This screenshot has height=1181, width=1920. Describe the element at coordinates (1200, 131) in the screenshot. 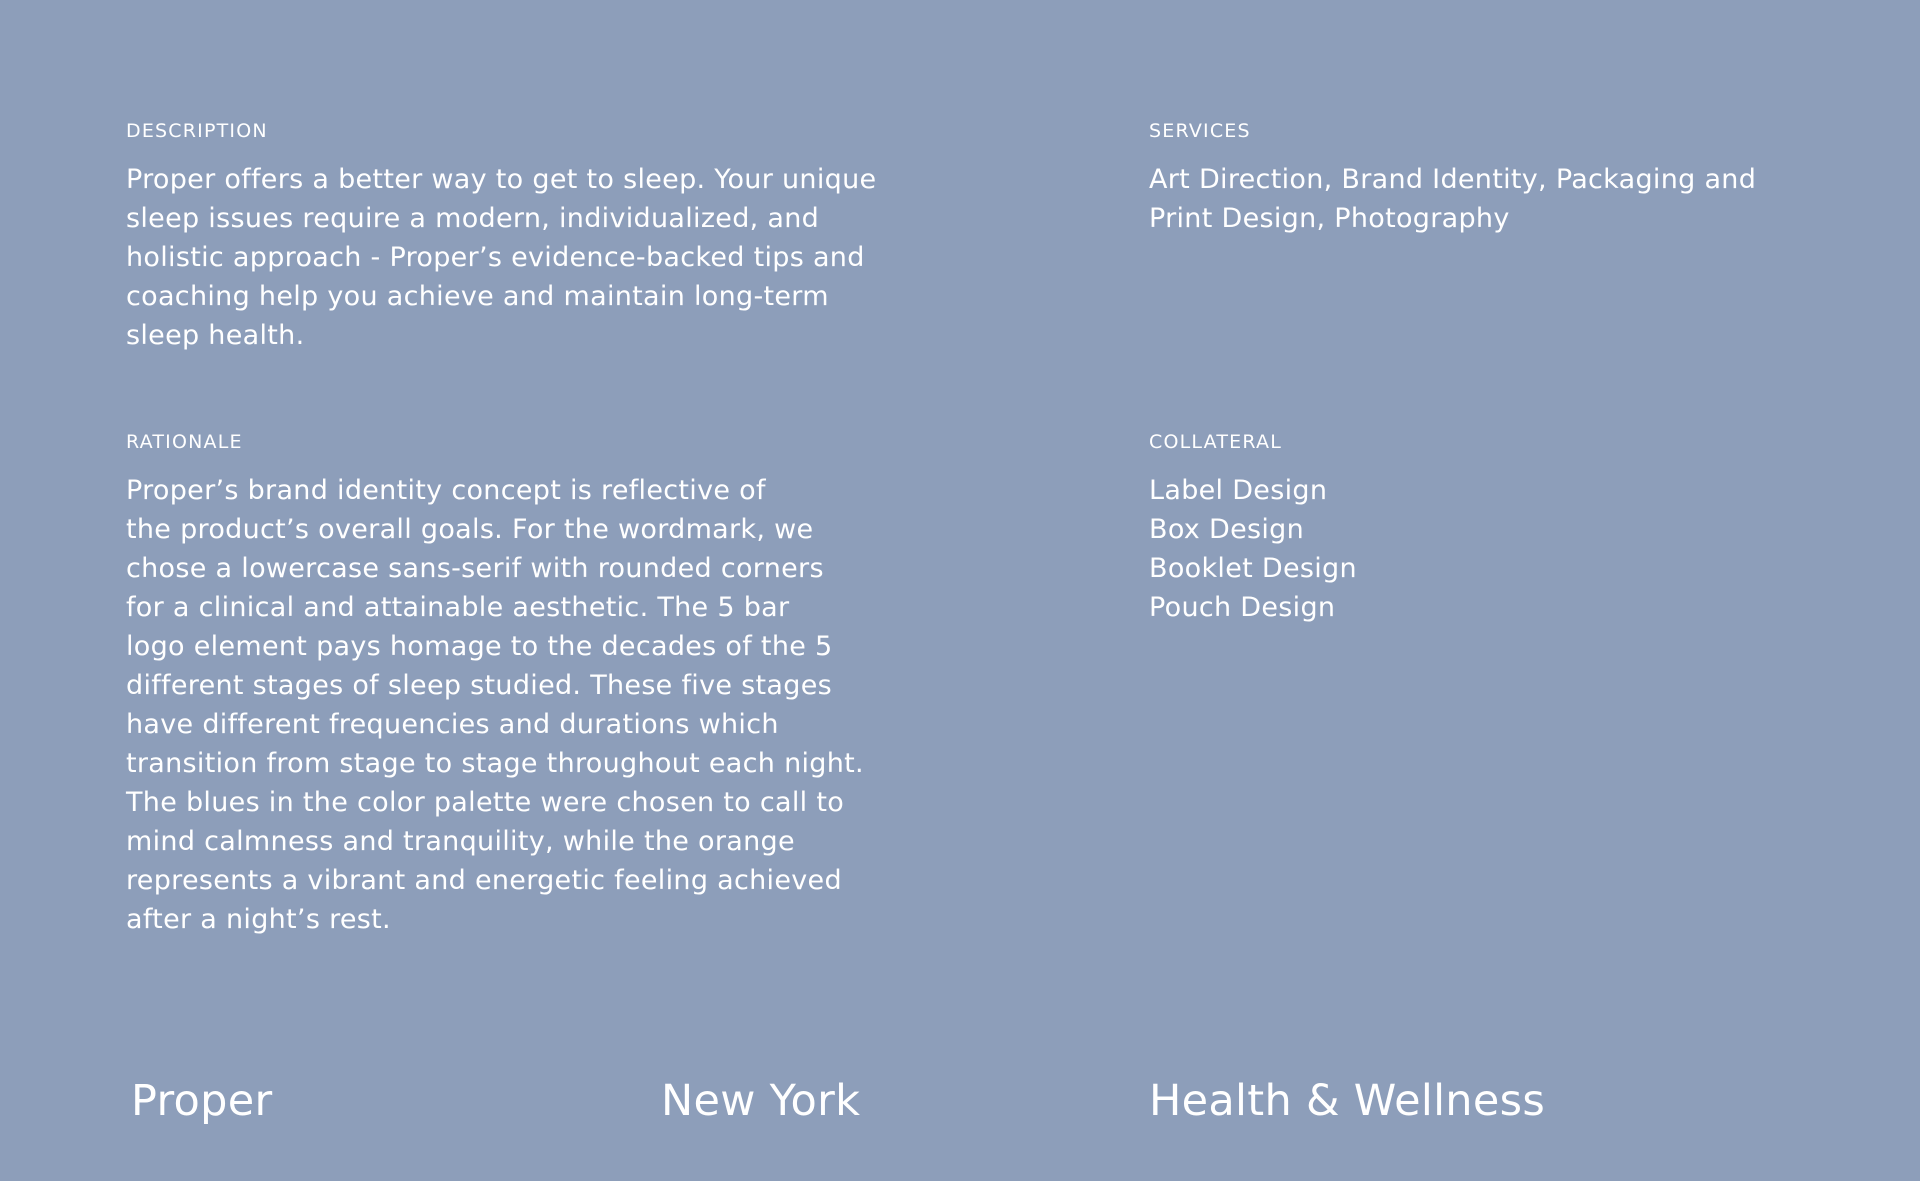

I see `services-heading: SERVICES` at that location.